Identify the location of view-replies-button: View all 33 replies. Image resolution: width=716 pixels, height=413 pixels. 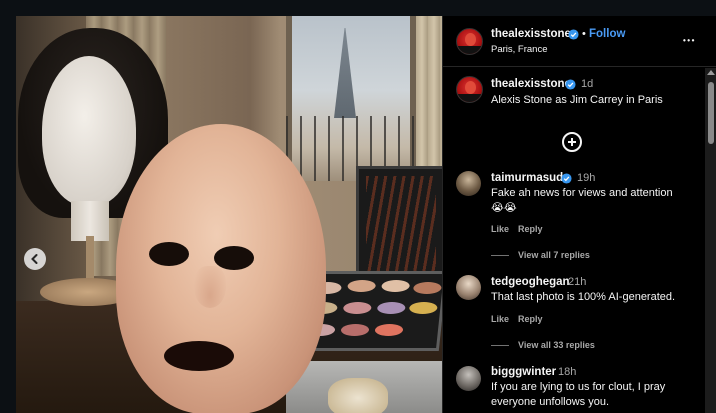
(556, 345).